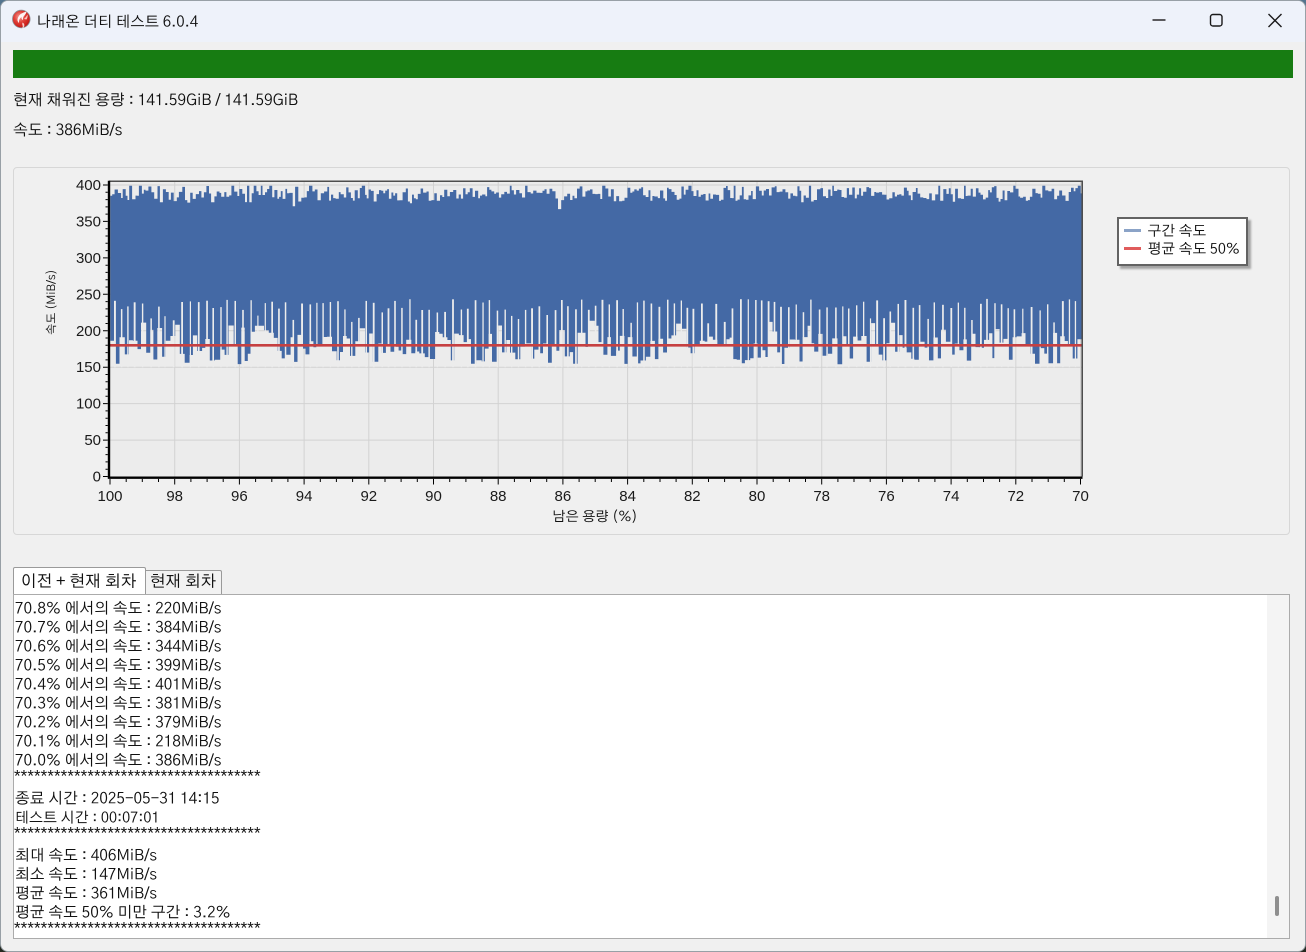 This screenshot has width=1306, height=952. I want to click on svg-text: 70, so click(1080, 496).